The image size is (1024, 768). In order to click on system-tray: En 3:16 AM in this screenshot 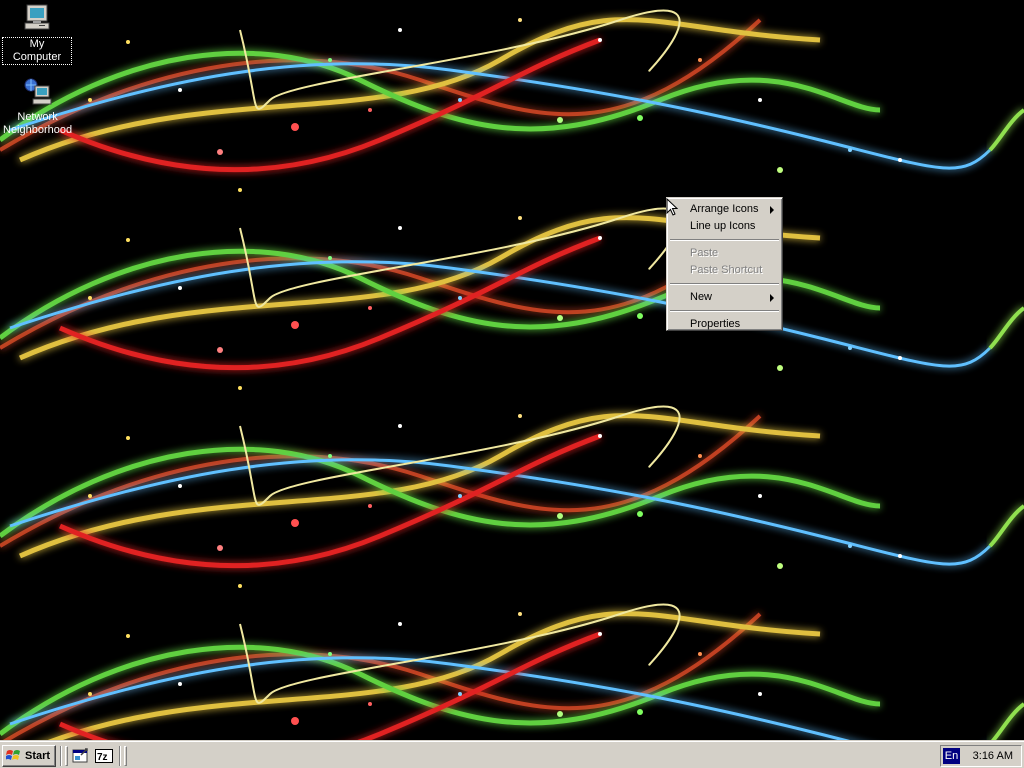, I will do `click(981, 756)`.